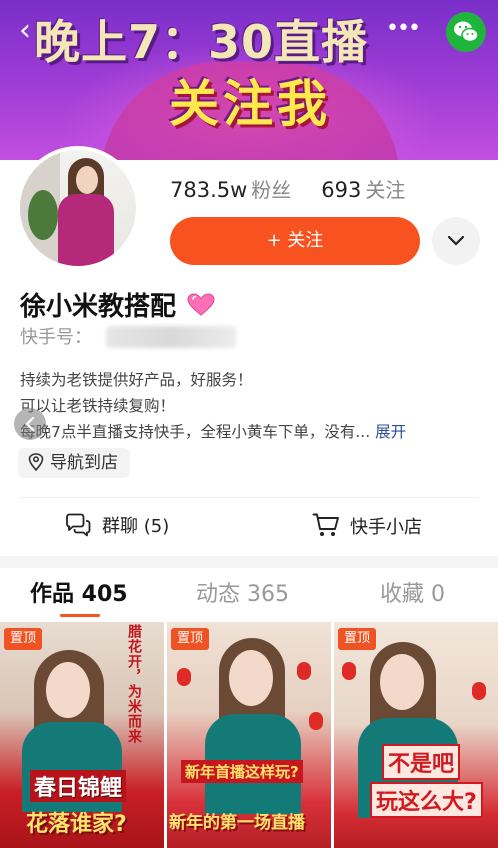  What do you see at coordinates (136, 380) in the screenshot?
I see `bio-line: 持续为老铁提供好产品，好服务！` at bounding box center [136, 380].